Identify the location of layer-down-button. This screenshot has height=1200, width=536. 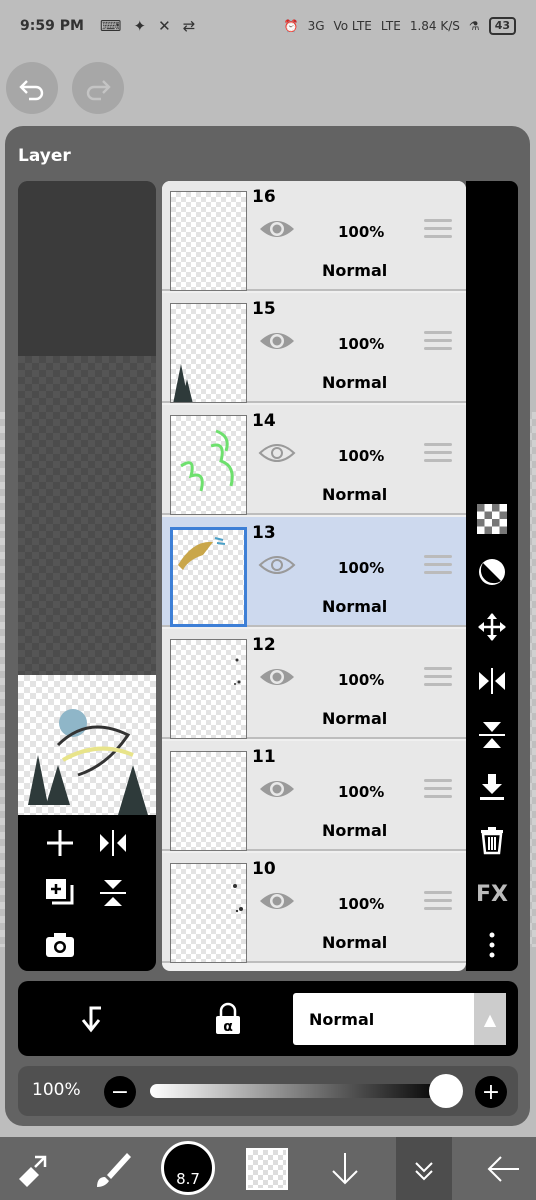
(345, 1168).